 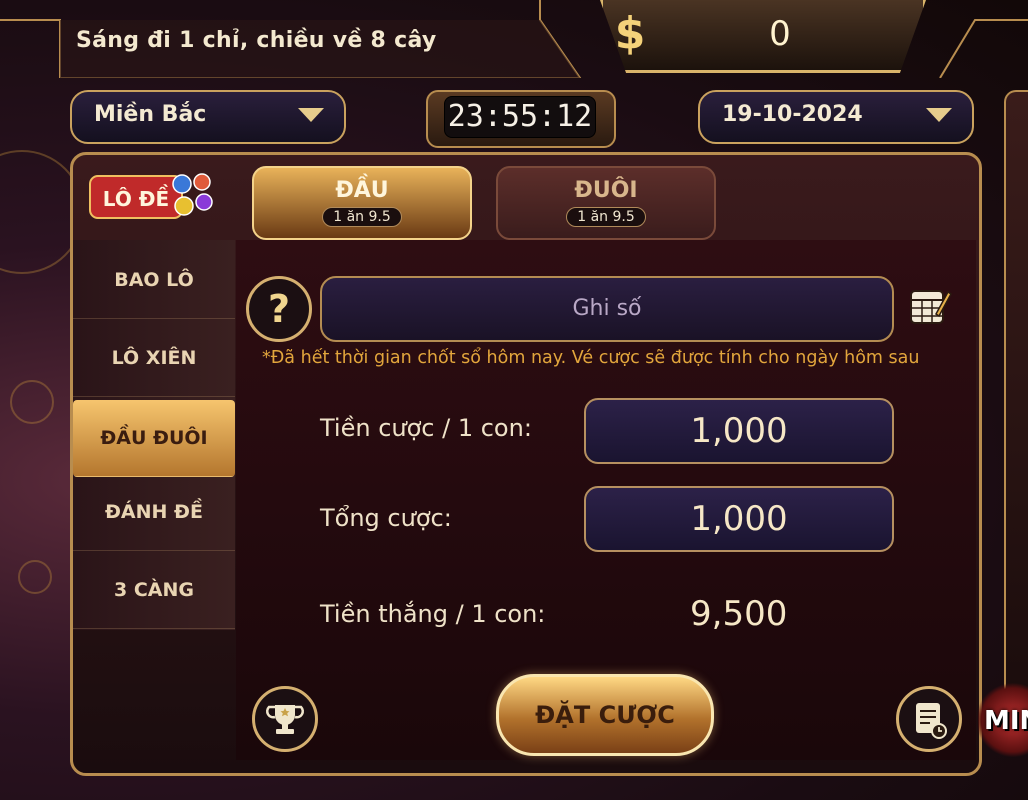 I want to click on number-input: Ghi số, so click(x=607, y=309).